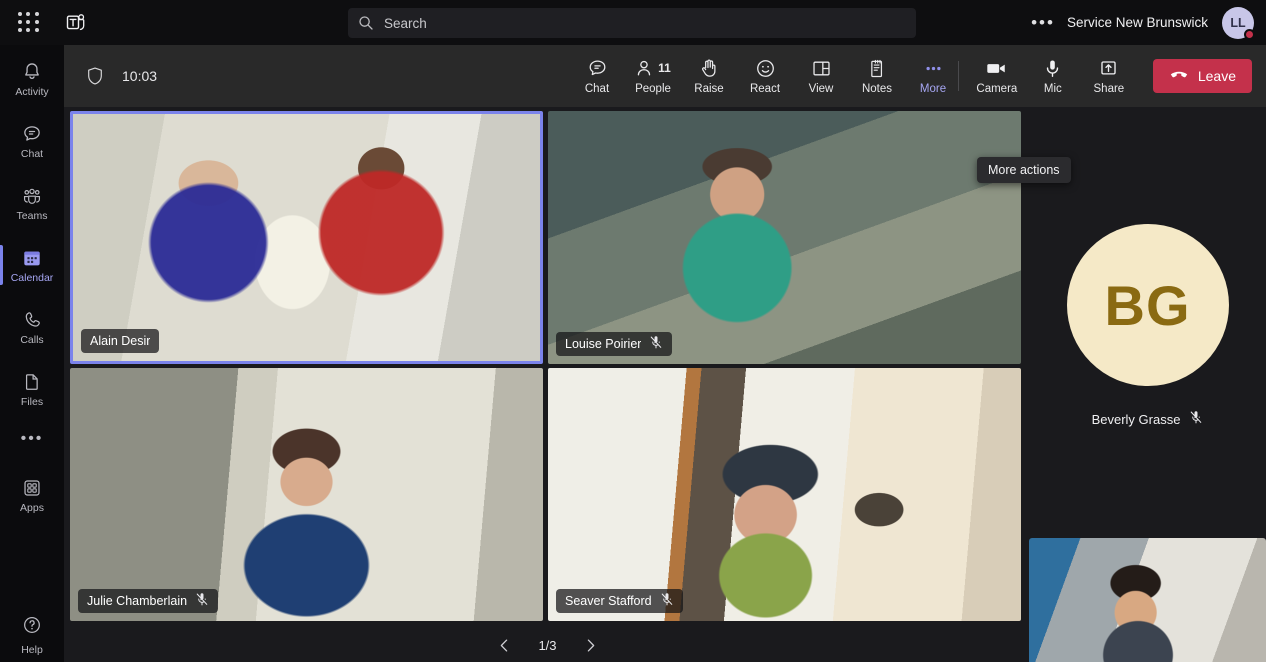 Image resolution: width=1266 pixels, height=662 pixels. I want to click on search-bar, so click(632, 23).